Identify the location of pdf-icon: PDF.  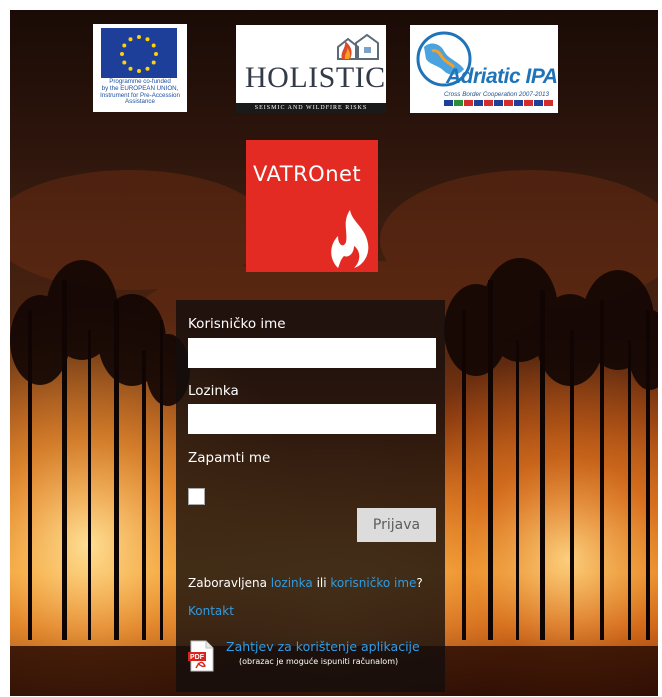
(201, 656).